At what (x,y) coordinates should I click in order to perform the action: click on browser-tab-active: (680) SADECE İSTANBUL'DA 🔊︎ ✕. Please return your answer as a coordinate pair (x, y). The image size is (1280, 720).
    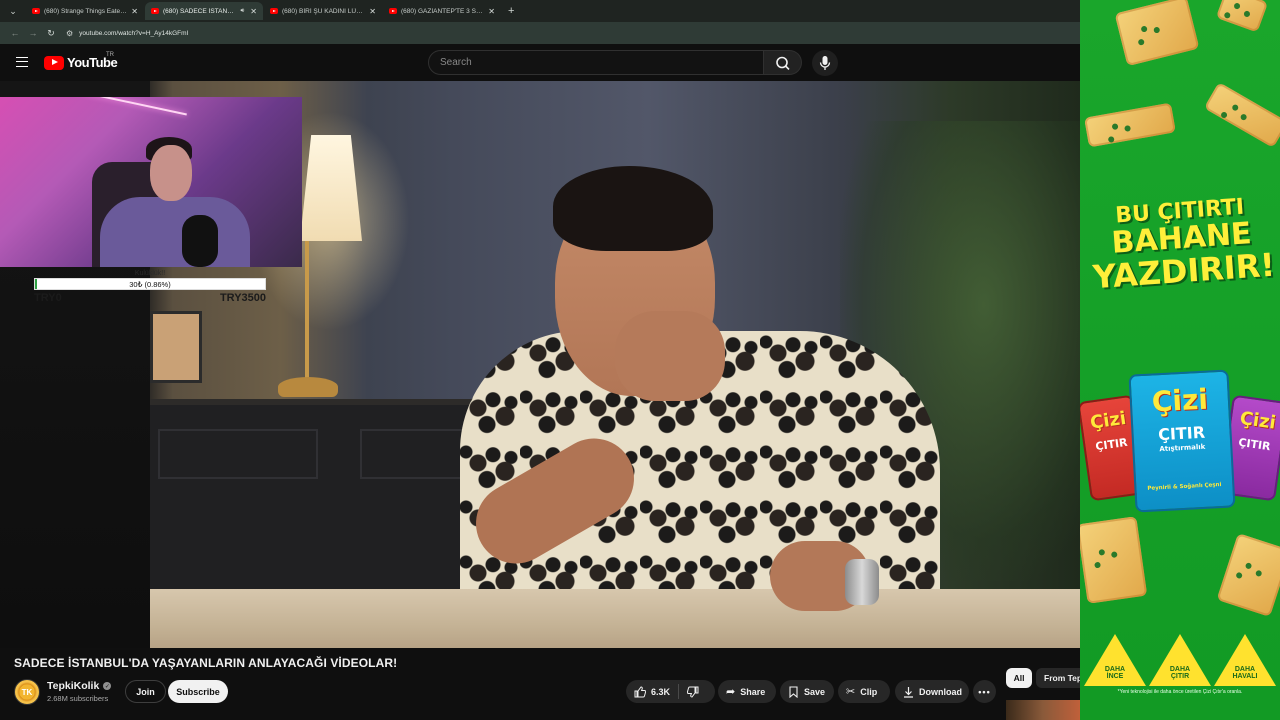
    Looking at the image, I should click on (204, 11).